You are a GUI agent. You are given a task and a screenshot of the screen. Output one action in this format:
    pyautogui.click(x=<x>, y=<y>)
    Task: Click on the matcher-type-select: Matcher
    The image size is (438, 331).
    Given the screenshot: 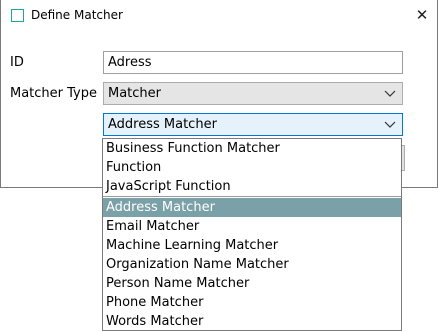 What is the action you would take?
    pyautogui.click(x=253, y=93)
    